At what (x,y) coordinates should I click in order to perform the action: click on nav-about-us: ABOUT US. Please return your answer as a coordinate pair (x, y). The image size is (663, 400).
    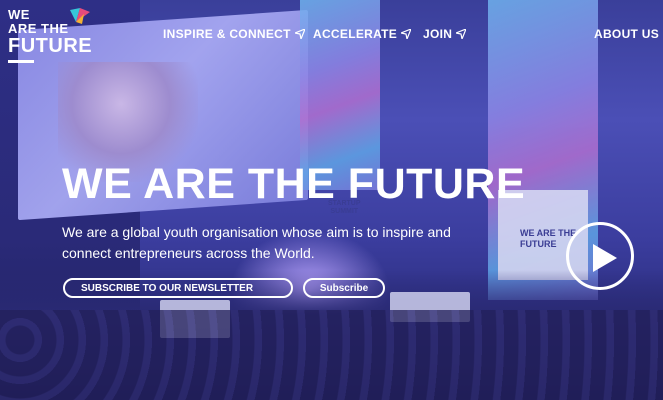
    Looking at the image, I should click on (626, 34).